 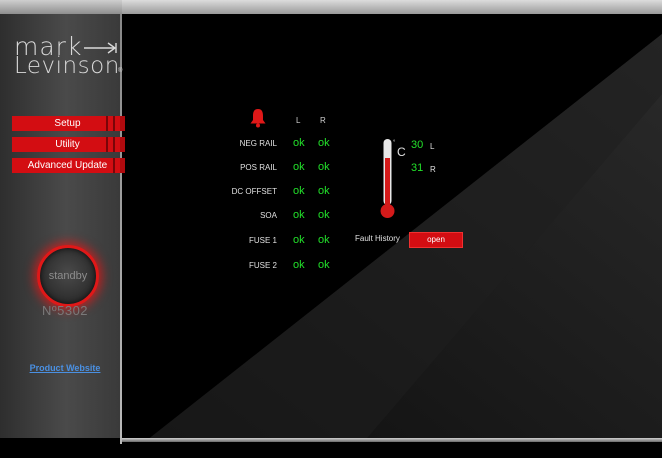 What do you see at coordinates (417, 168) in the screenshot?
I see `temperature-right-value: 31` at bounding box center [417, 168].